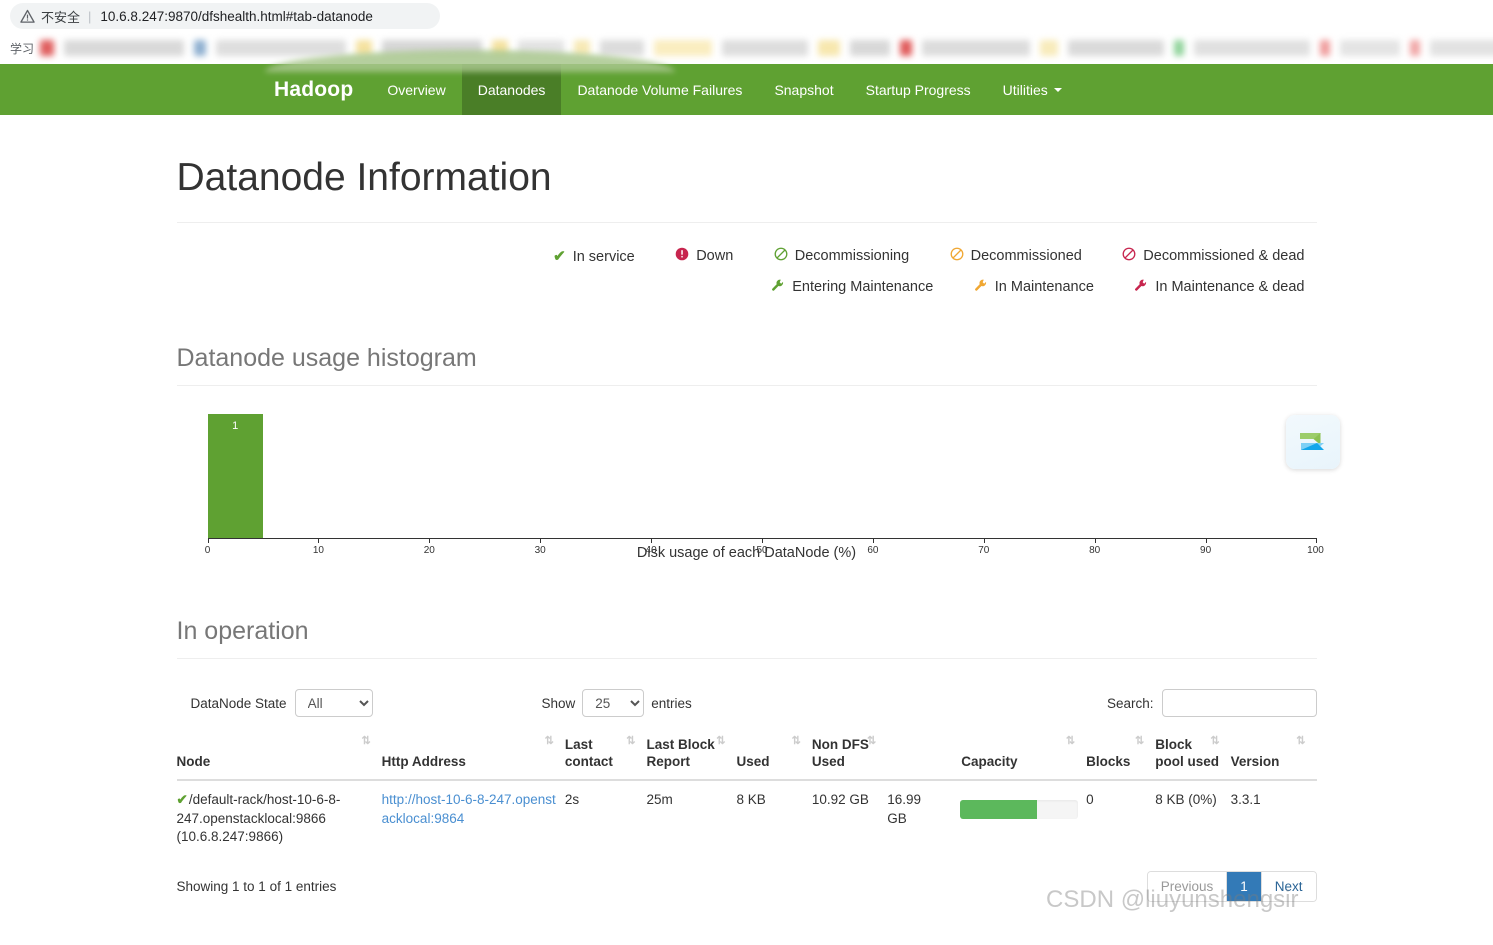 This screenshot has height=945, width=1493. I want to click on legend-label: Decommissioning, so click(852, 255).